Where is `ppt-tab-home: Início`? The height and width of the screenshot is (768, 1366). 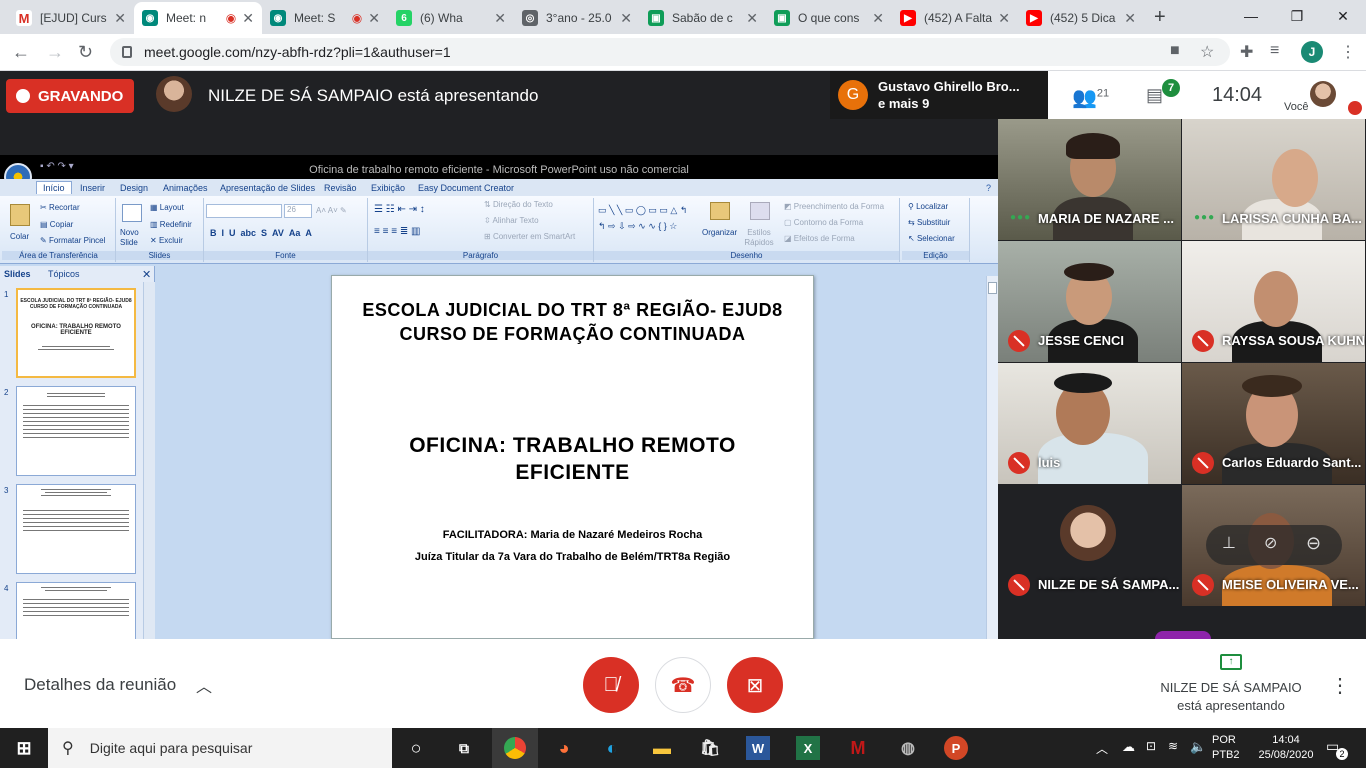
ppt-tab-home: Início is located at coordinates (54, 187).